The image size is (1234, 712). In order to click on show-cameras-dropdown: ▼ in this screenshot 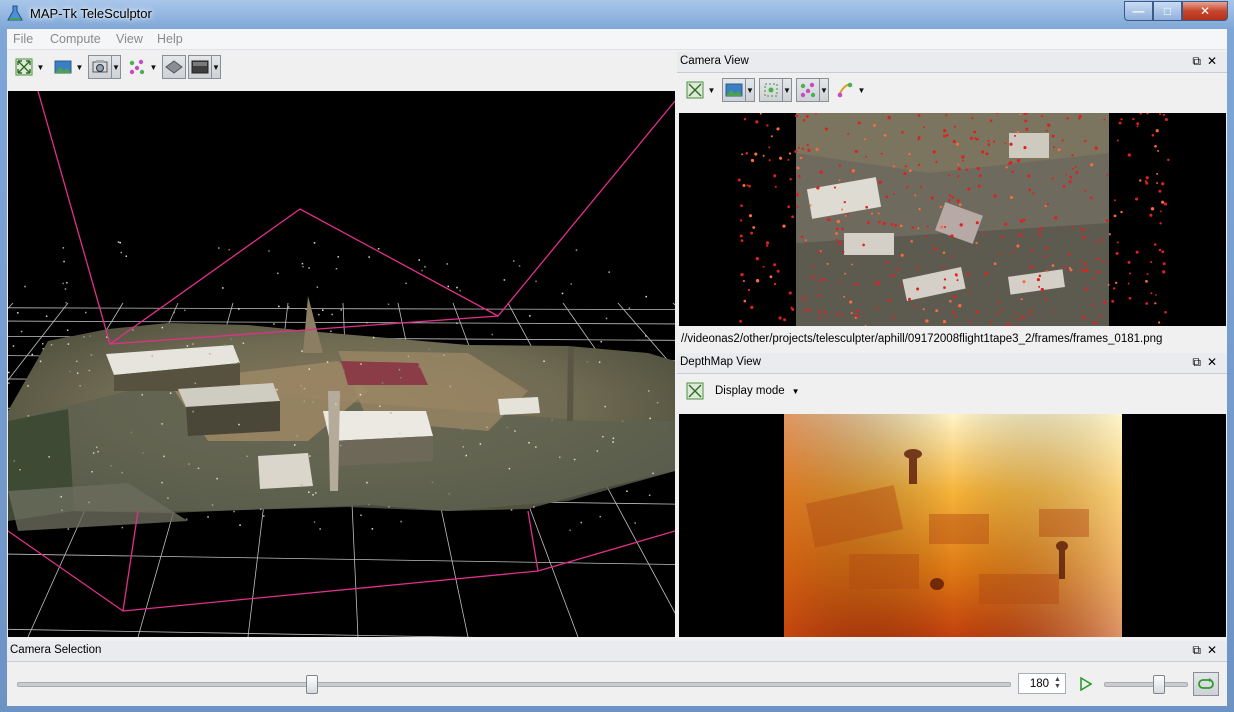, I will do `click(116, 67)`.